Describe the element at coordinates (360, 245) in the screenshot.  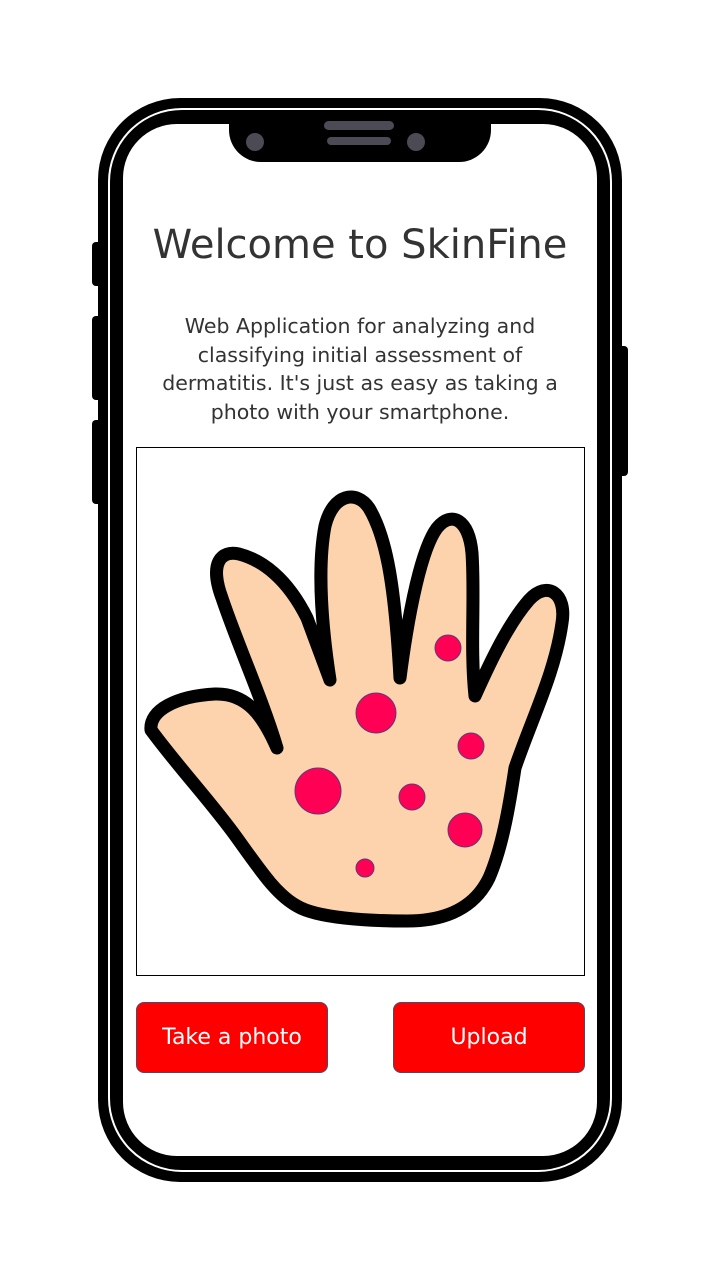
I see `page-title: Welcome to SkinFine` at that location.